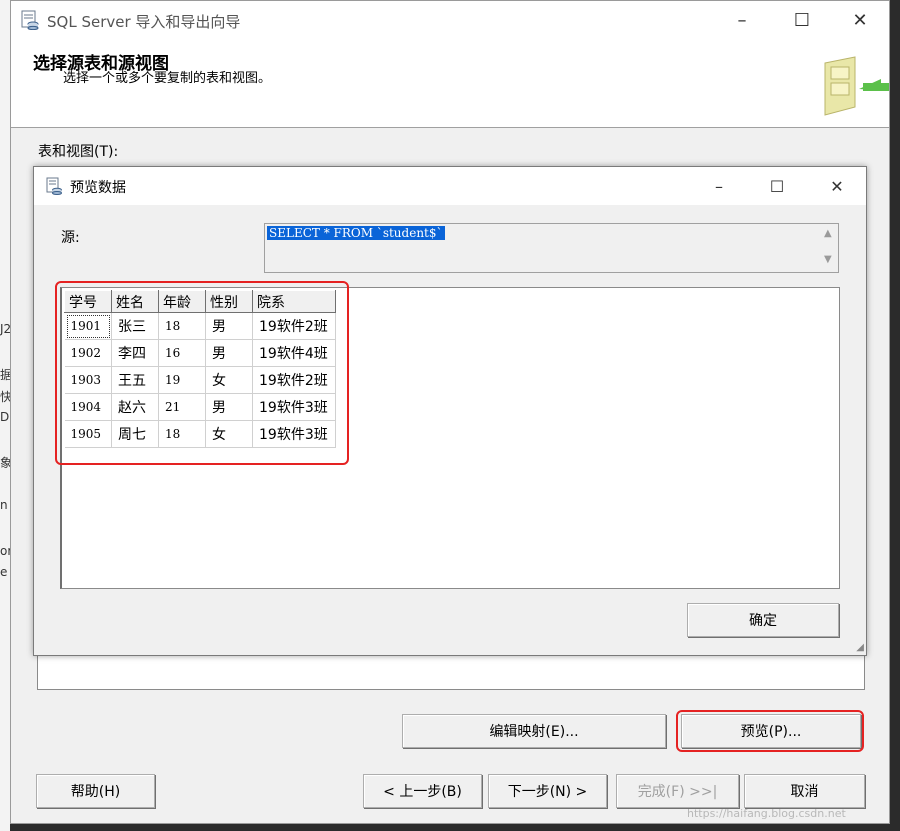  I want to click on finish-button: 完成(F) >>|, so click(677, 791).